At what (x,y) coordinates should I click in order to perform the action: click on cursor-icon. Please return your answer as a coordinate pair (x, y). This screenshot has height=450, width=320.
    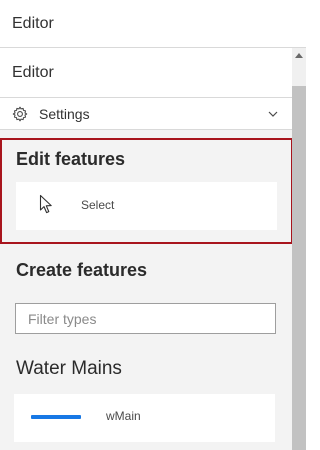
    Looking at the image, I should click on (47, 205).